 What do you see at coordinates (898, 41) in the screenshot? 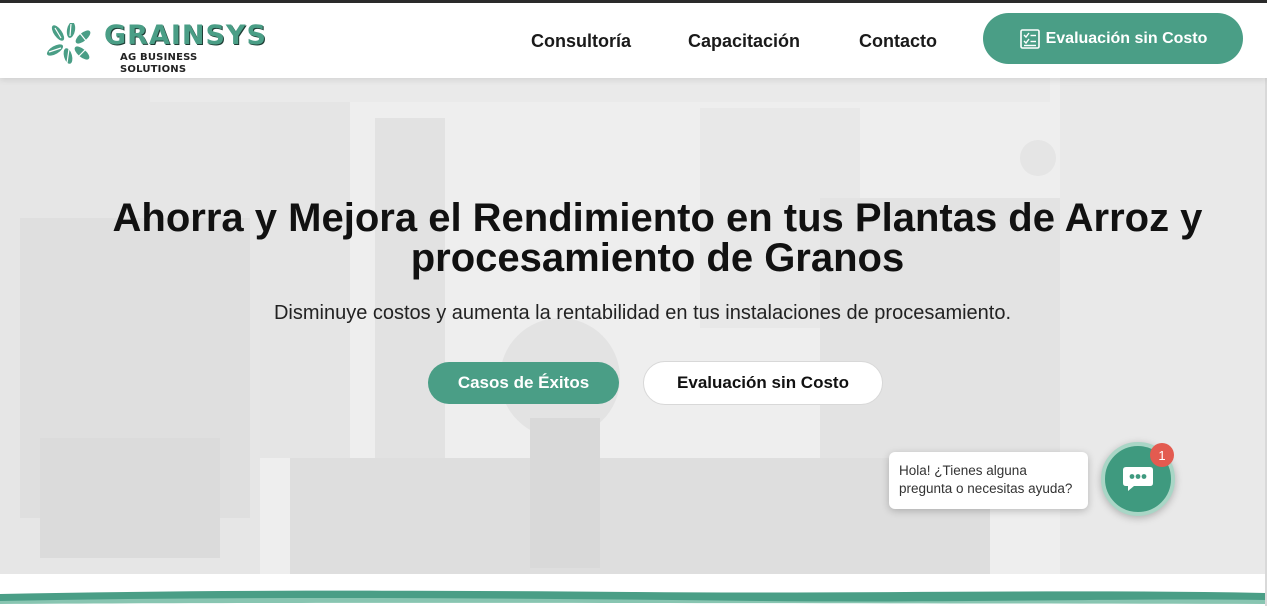
I see `nav-contacto: Contacto` at bounding box center [898, 41].